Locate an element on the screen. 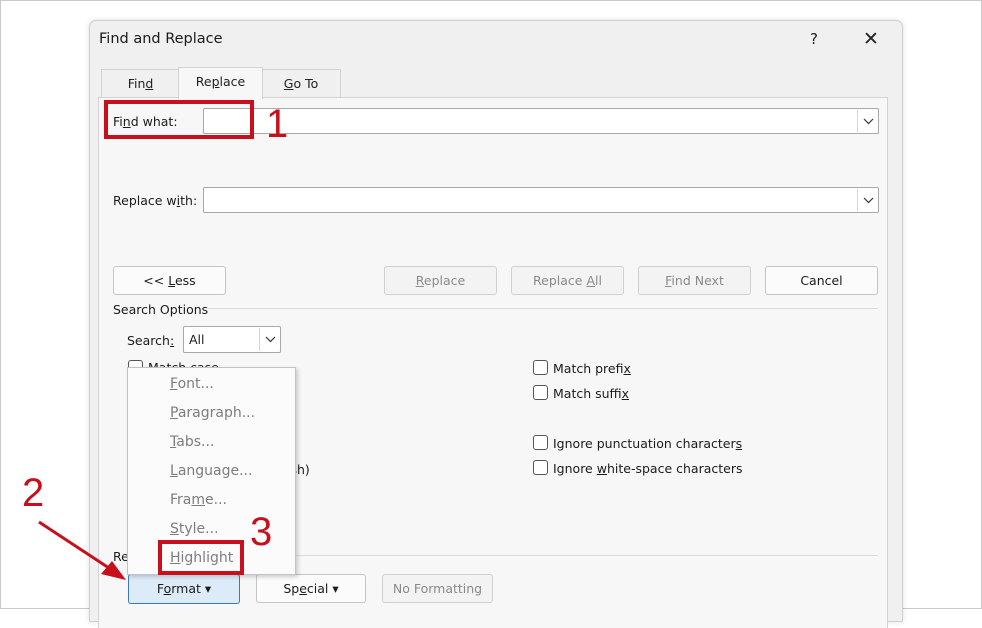  annotation-arrow is located at coordinates (82, 550).